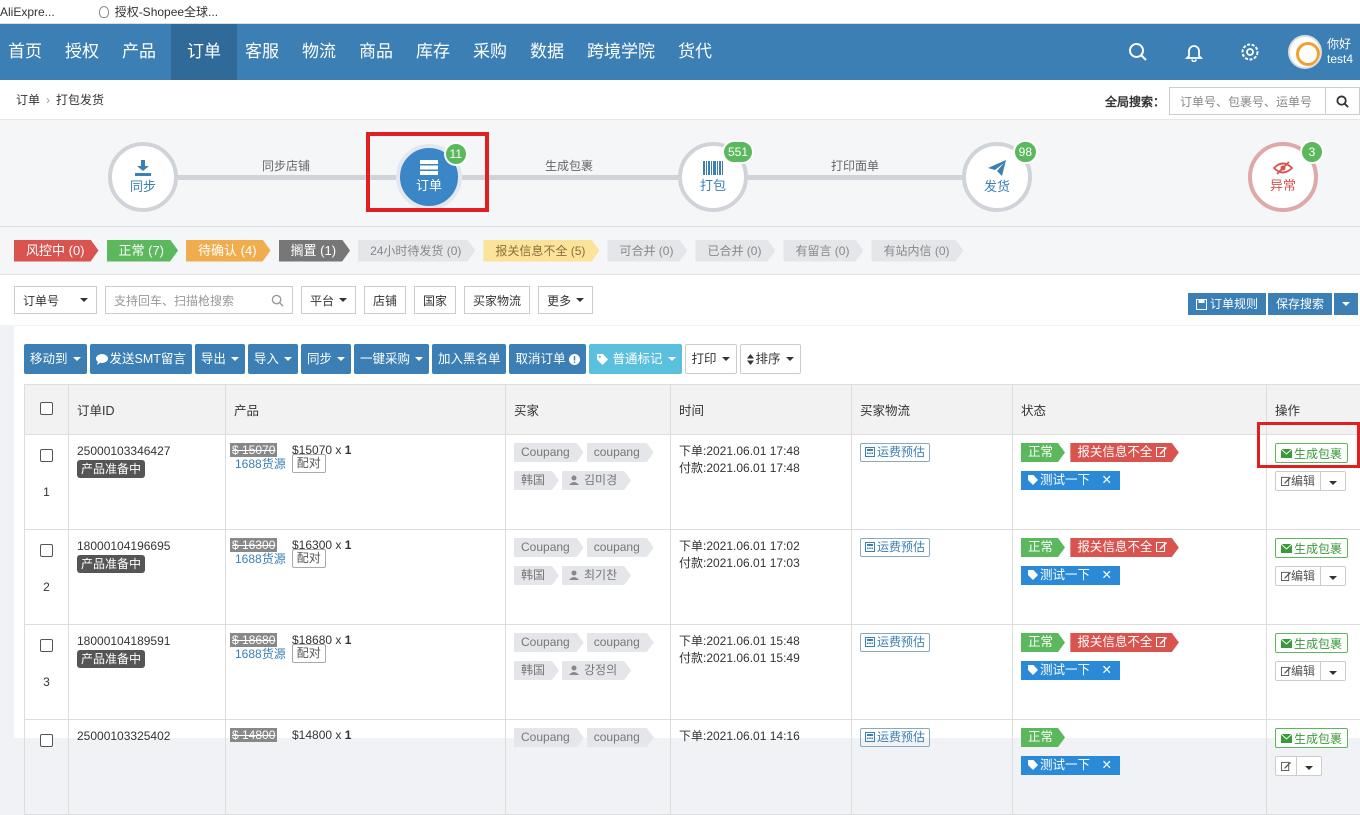 This screenshot has height=815, width=1360. I want to click on send-smt-message-button: 发送SMT留言, so click(141, 359).